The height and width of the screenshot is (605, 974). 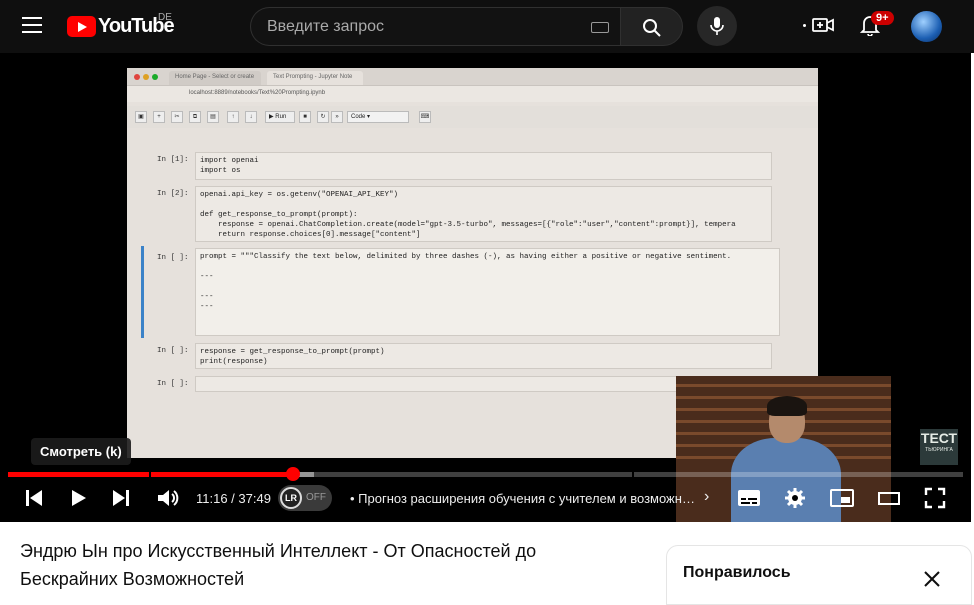 I want to click on masthead: YouTube DE 9+, so click(x=487, y=26).